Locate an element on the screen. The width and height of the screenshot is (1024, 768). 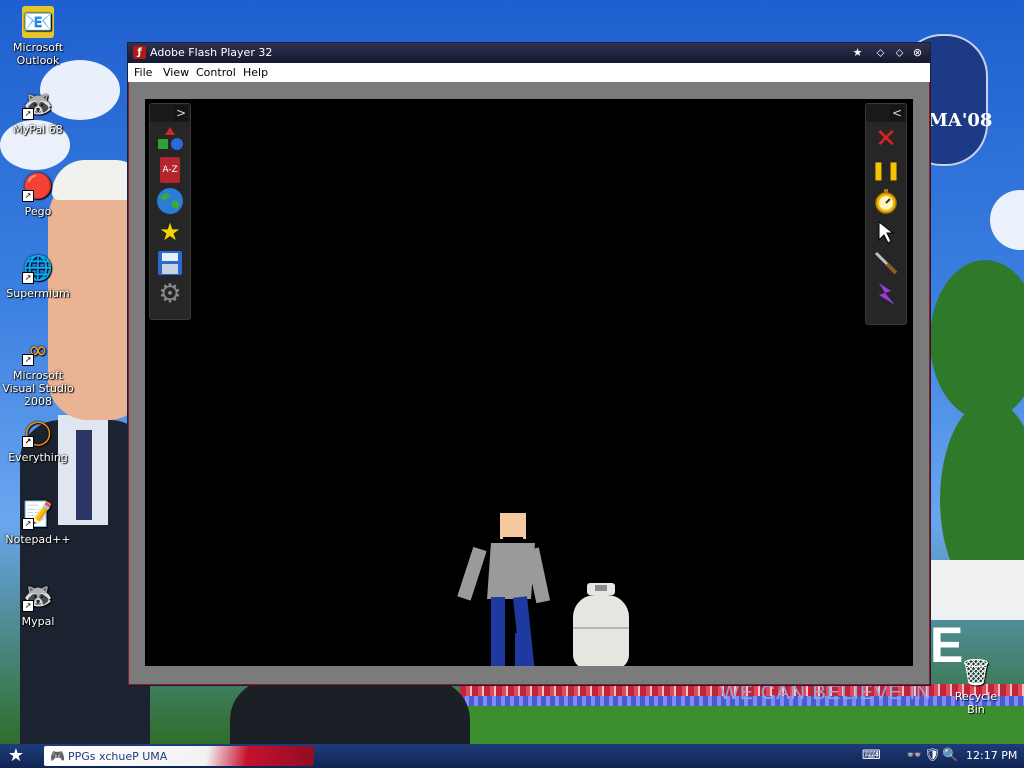
desktop-icon-label: Notepad++ is located at coordinates (38, 539).